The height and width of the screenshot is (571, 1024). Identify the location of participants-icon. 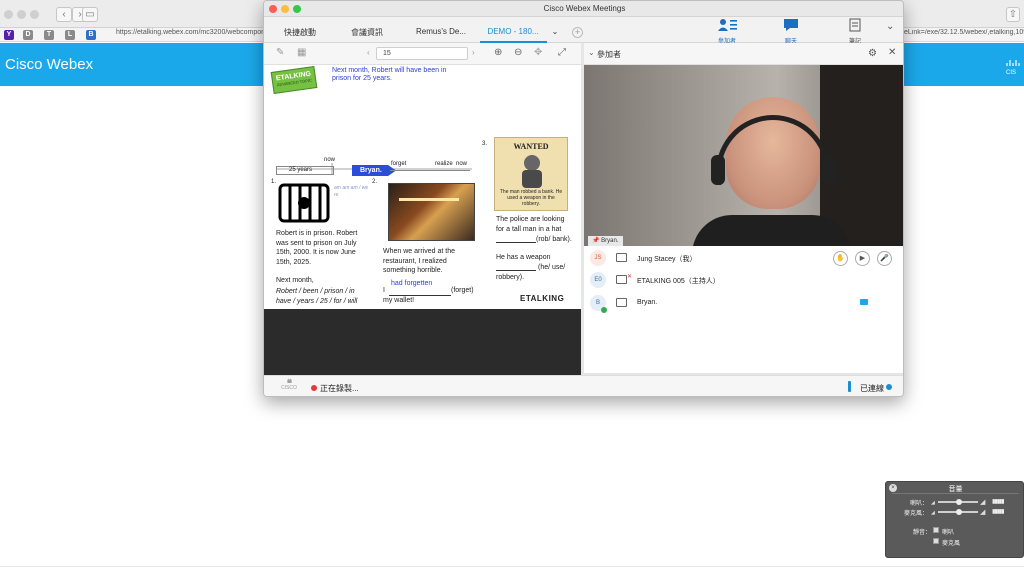
(727, 25).